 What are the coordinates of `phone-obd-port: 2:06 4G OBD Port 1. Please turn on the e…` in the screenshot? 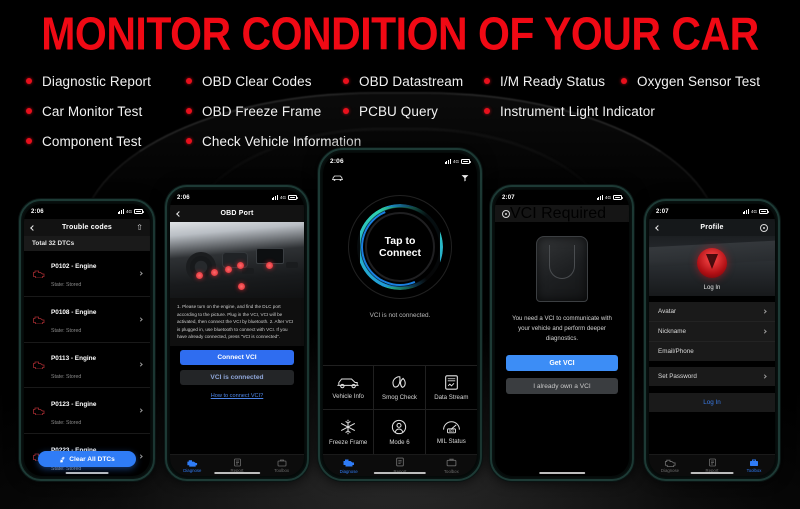 It's located at (237, 333).